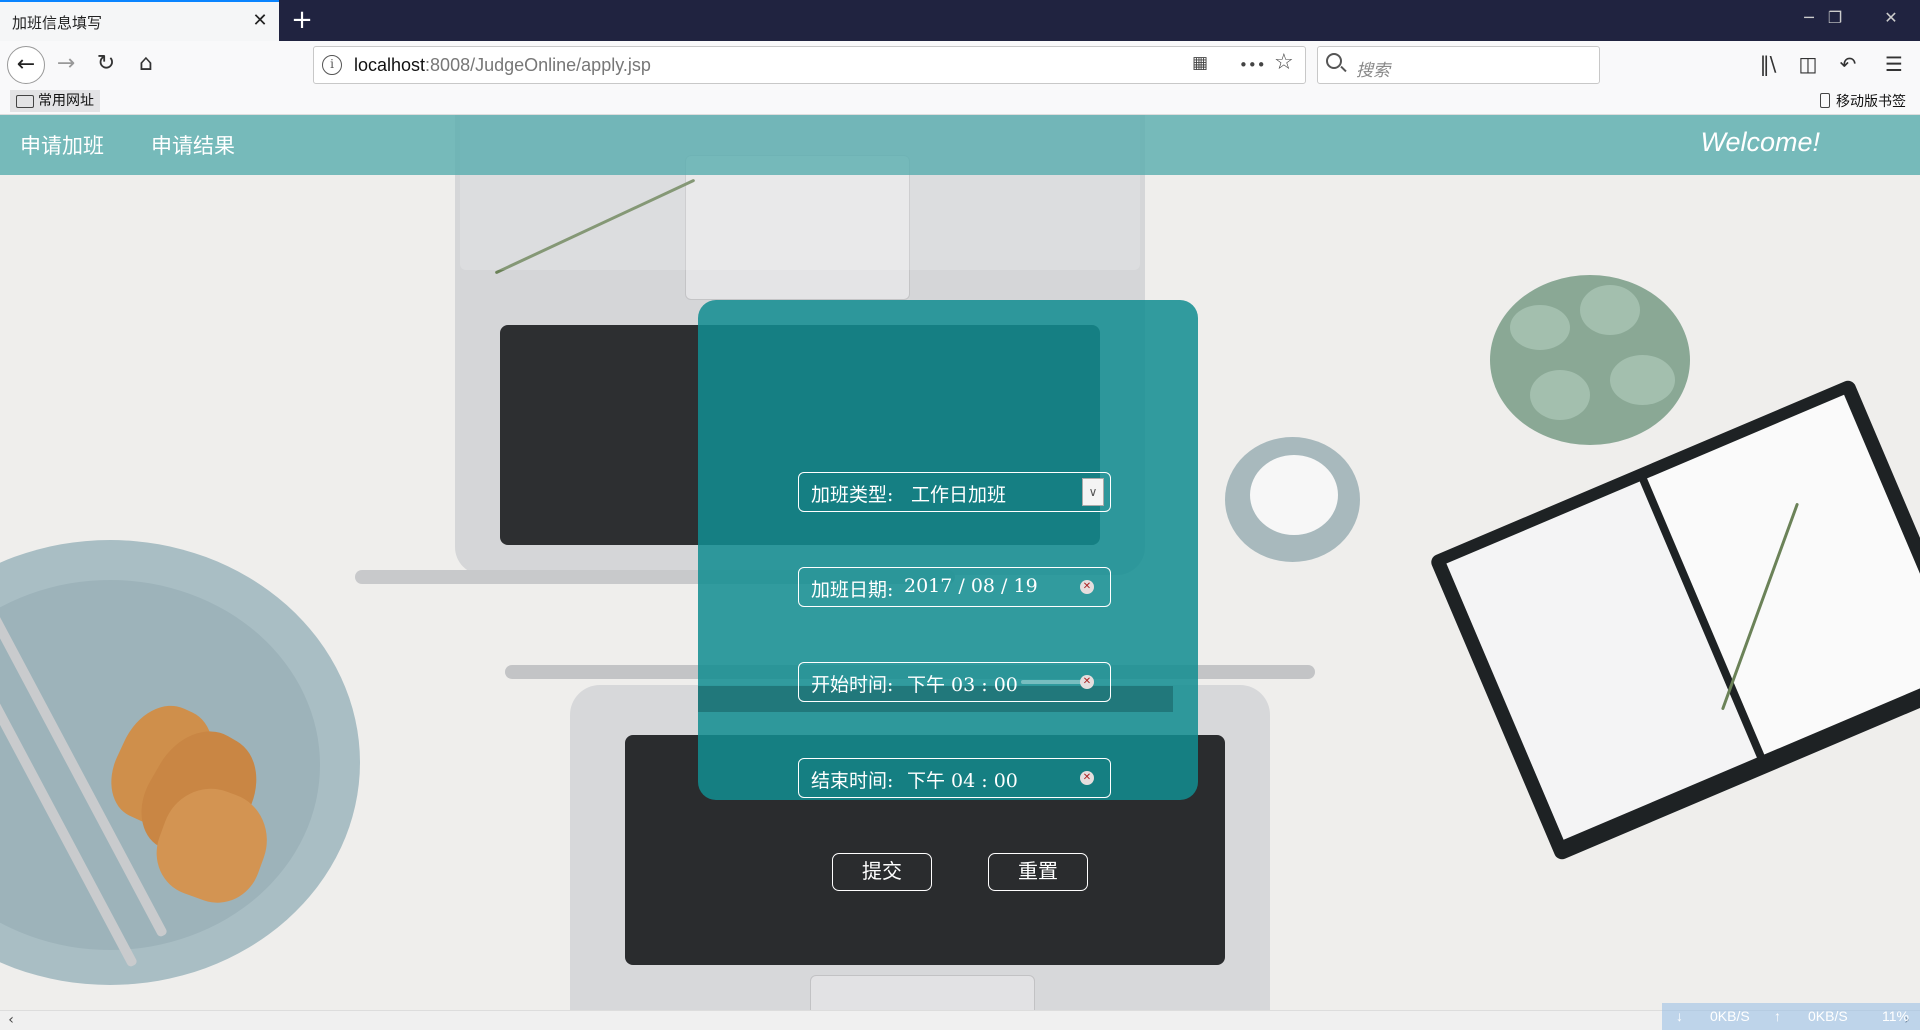  Describe the element at coordinates (1252, 65) in the screenshot. I see `more-icon: •••` at that location.